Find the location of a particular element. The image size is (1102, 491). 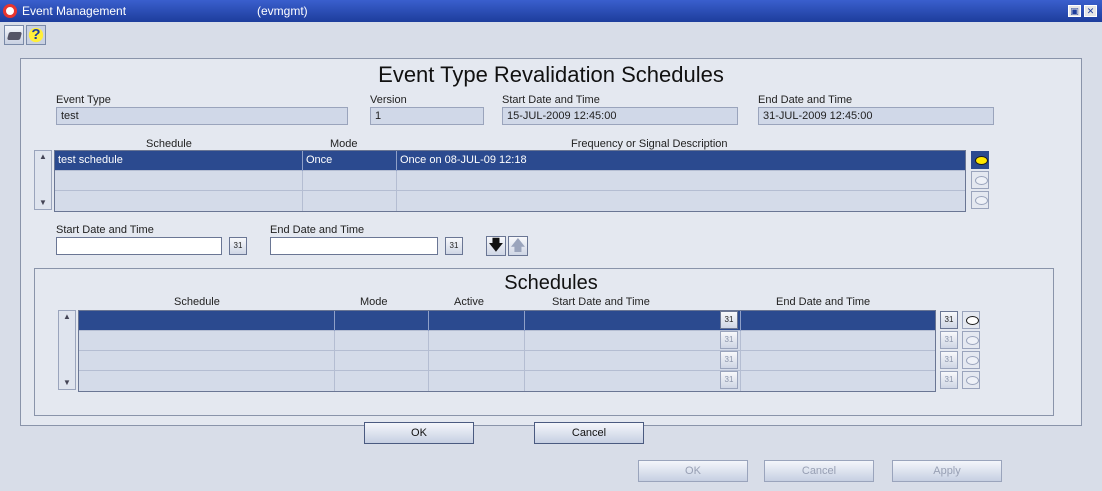

cancel-button: Cancel is located at coordinates (589, 433).